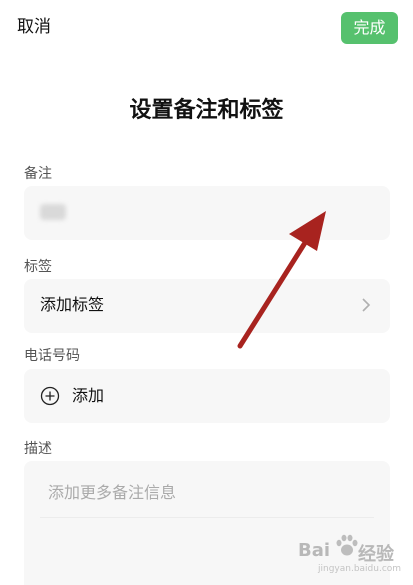  I want to click on done-button: 完成, so click(369, 28).